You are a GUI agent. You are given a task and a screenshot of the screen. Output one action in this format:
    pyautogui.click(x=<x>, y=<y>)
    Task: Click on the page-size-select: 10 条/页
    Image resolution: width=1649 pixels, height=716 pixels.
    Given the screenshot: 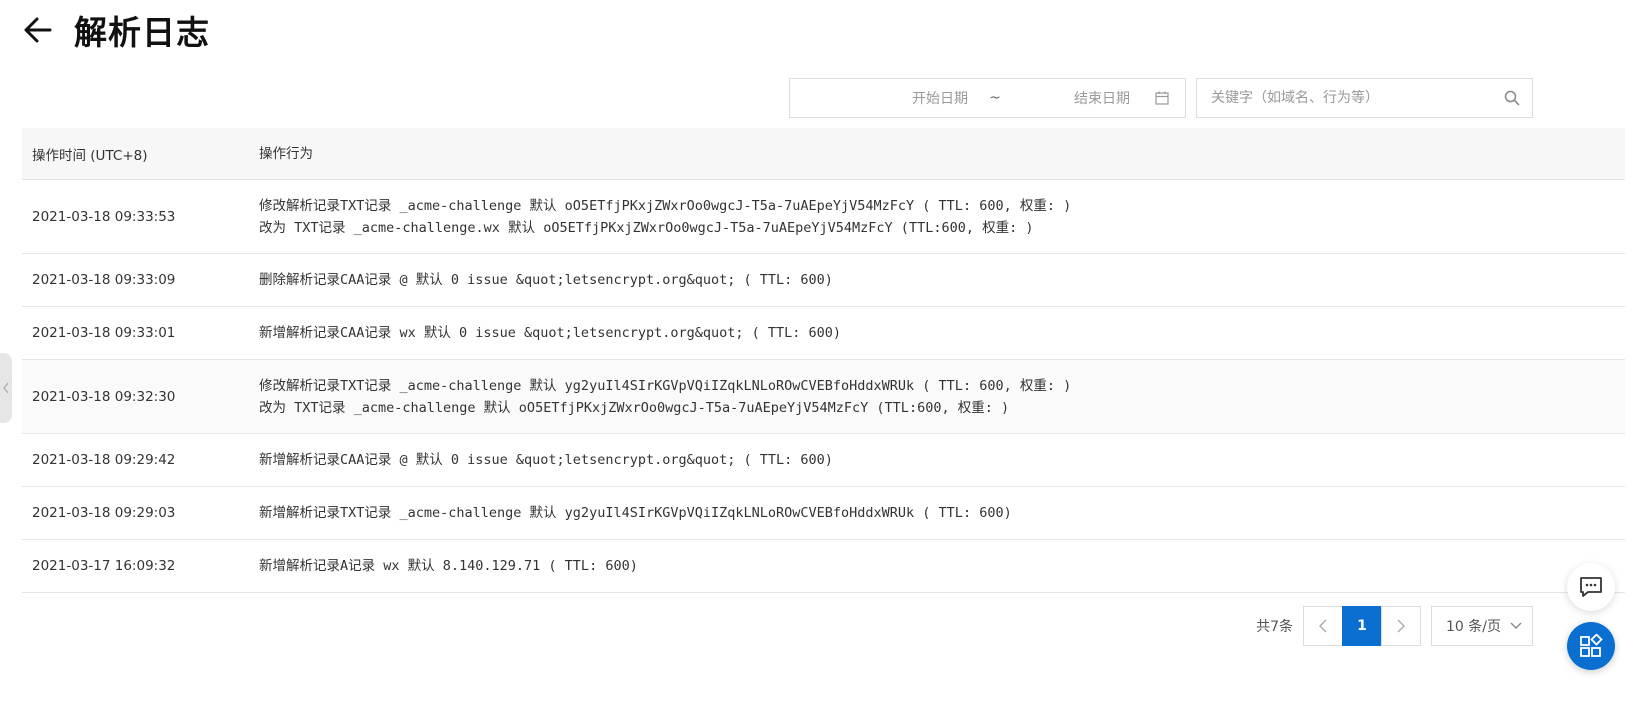 What is the action you would take?
    pyautogui.click(x=1482, y=626)
    